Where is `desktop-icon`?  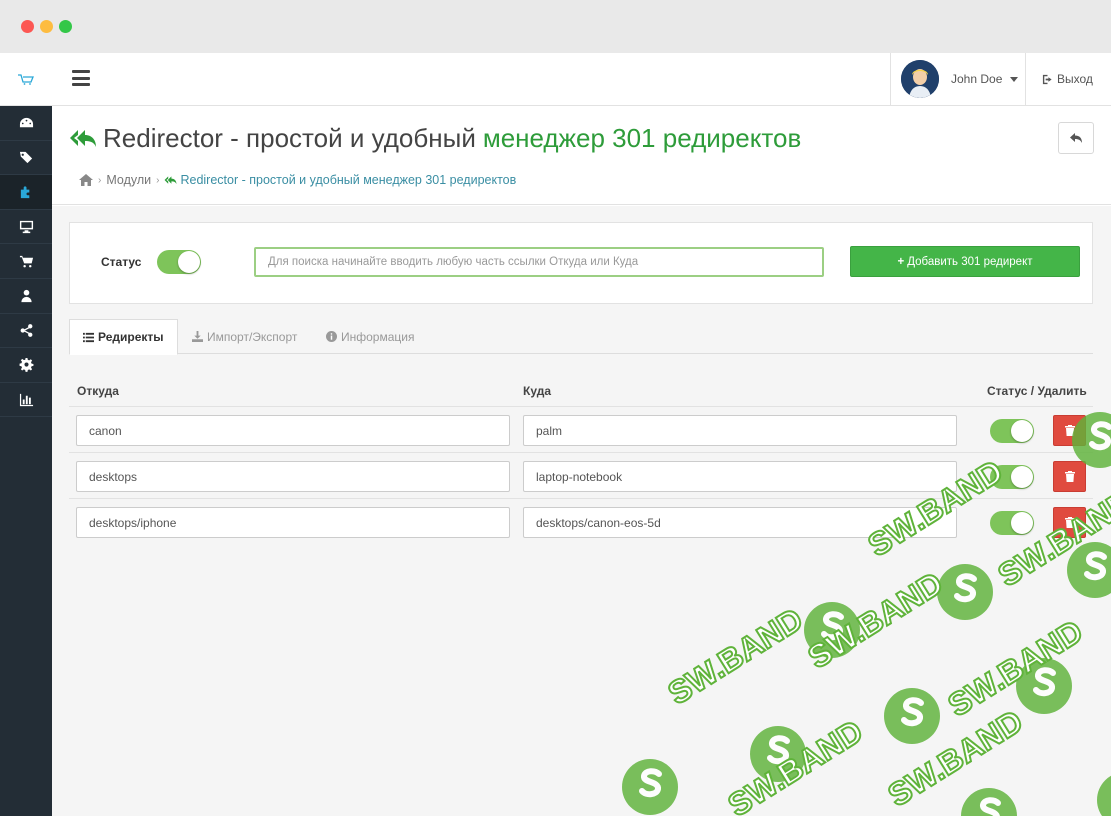
desktop-icon is located at coordinates (26, 227).